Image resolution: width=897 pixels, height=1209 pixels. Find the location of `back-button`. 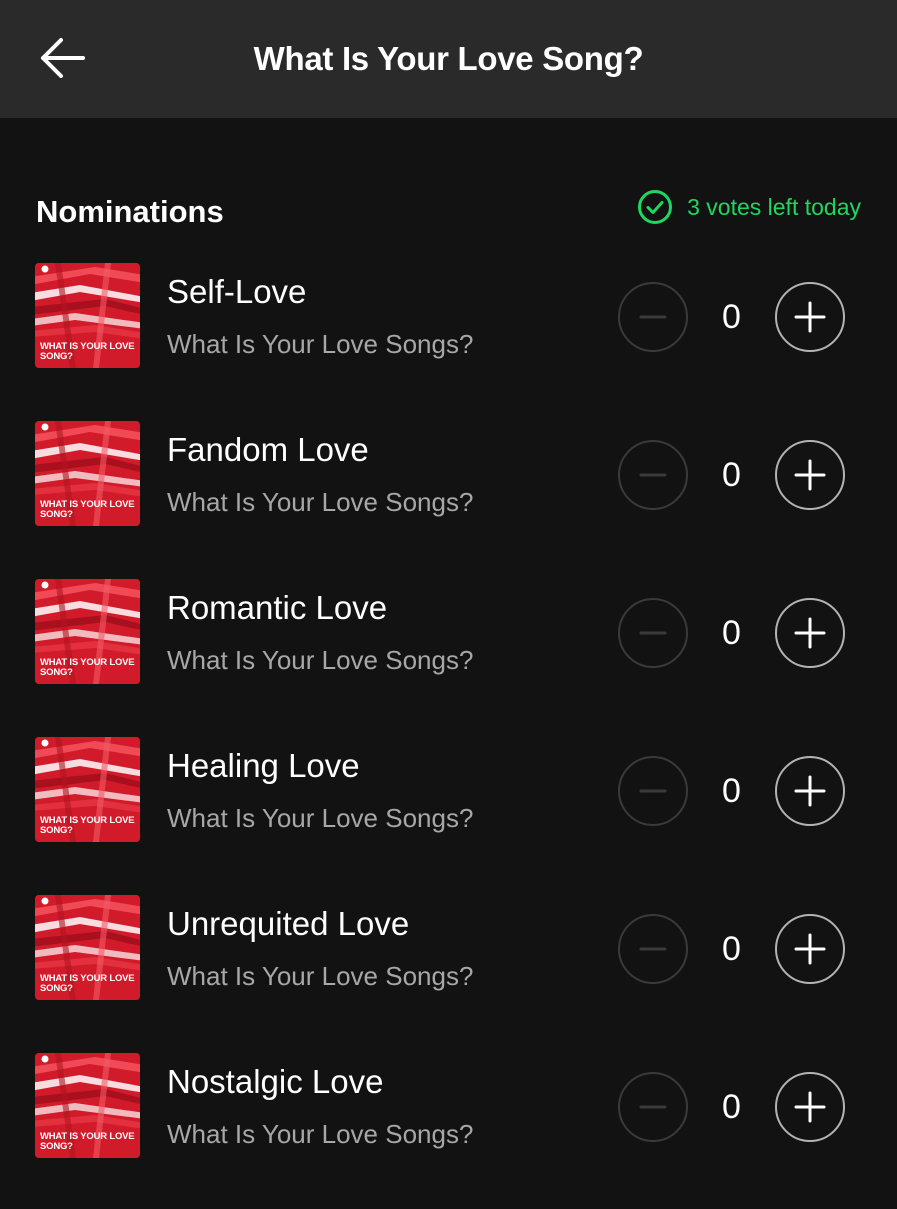

back-button is located at coordinates (62, 58).